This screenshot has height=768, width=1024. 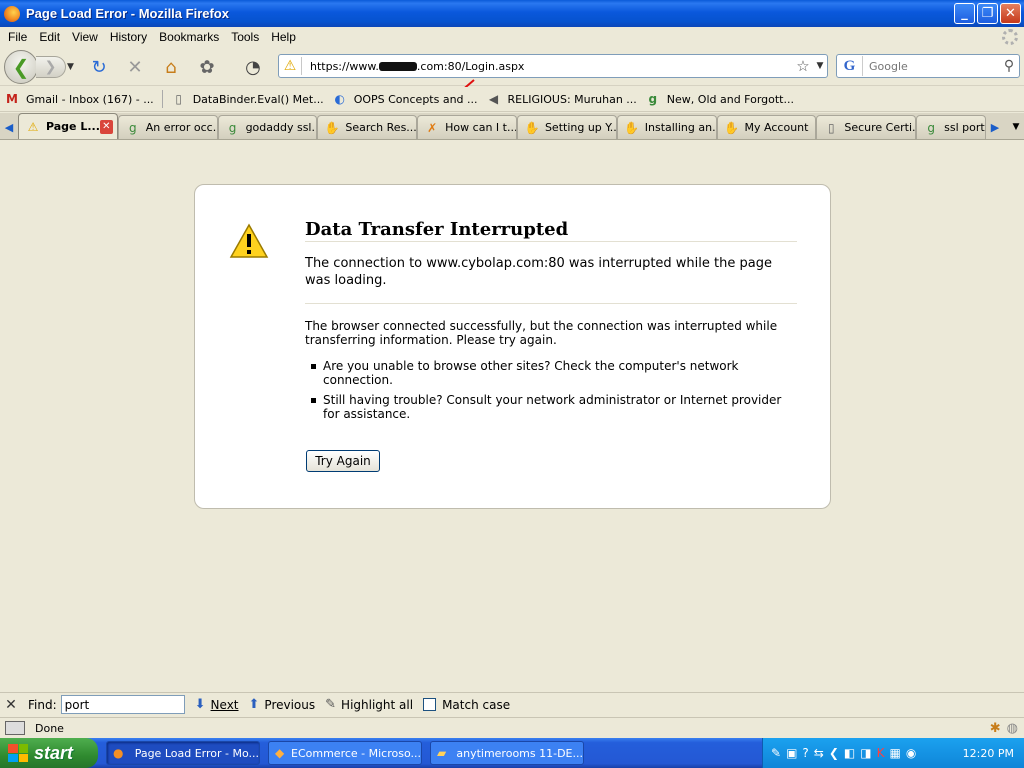 What do you see at coordinates (99, 67) in the screenshot?
I see `reload-icon: ↻` at bounding box center [99, 67].